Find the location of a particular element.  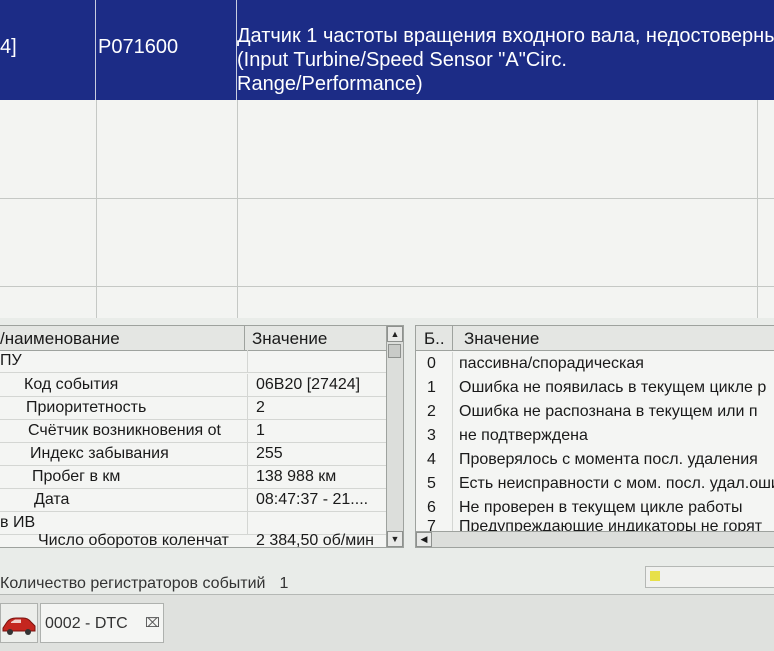

bit-value: Проверялось с момента посл. удаления is located at coordinates (608, 459).